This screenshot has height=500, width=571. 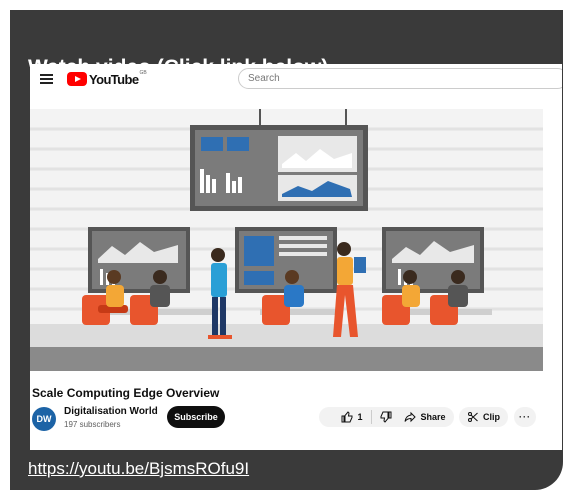 I want to click on youtube-play-icon, so click(x=77, y=79).